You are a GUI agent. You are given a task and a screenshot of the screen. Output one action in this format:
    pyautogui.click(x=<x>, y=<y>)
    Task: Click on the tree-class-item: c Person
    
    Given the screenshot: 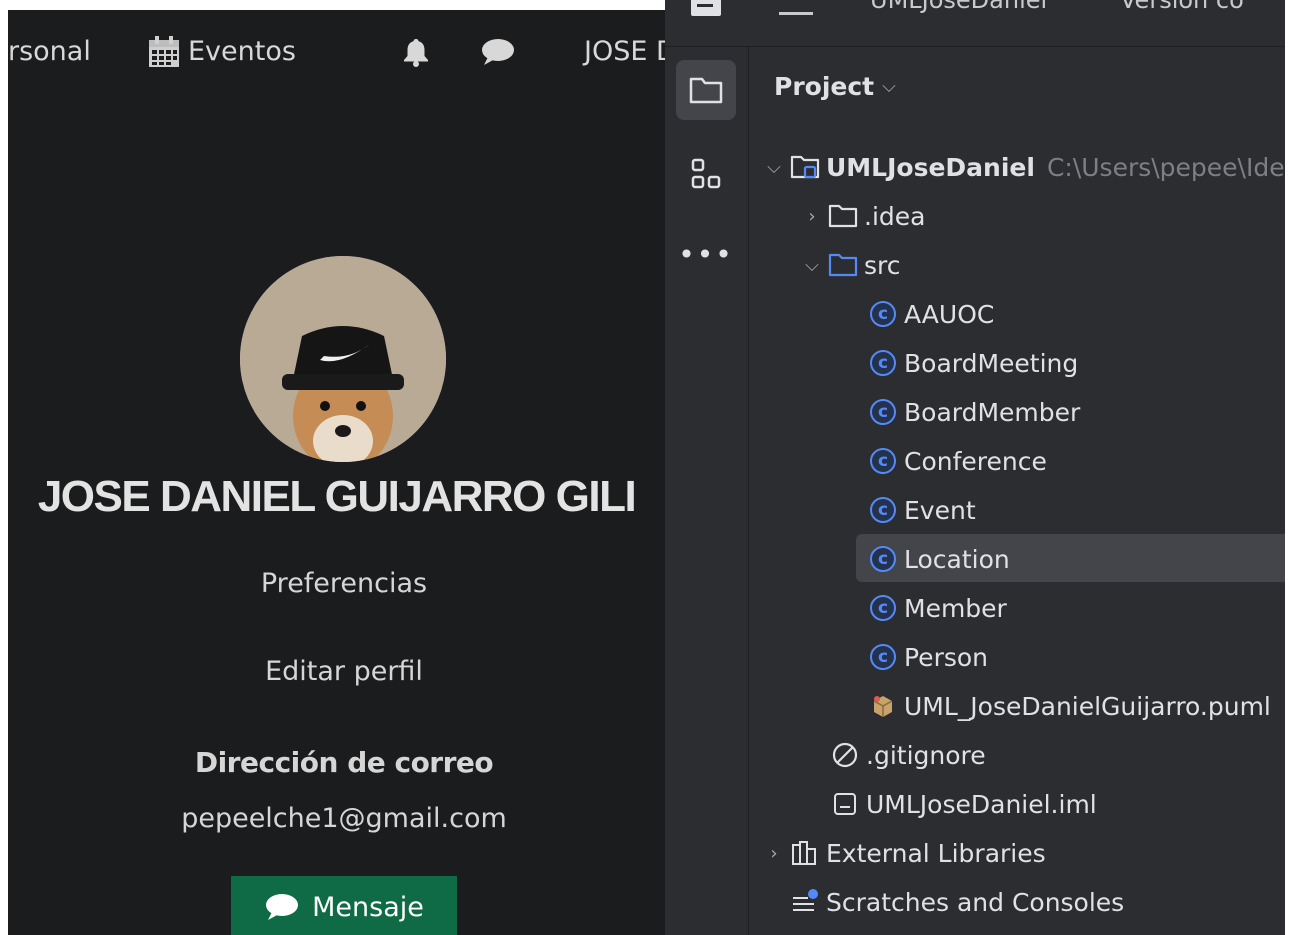 What is the action you would take?
    pyautogui.click(x=927, y=657)
    